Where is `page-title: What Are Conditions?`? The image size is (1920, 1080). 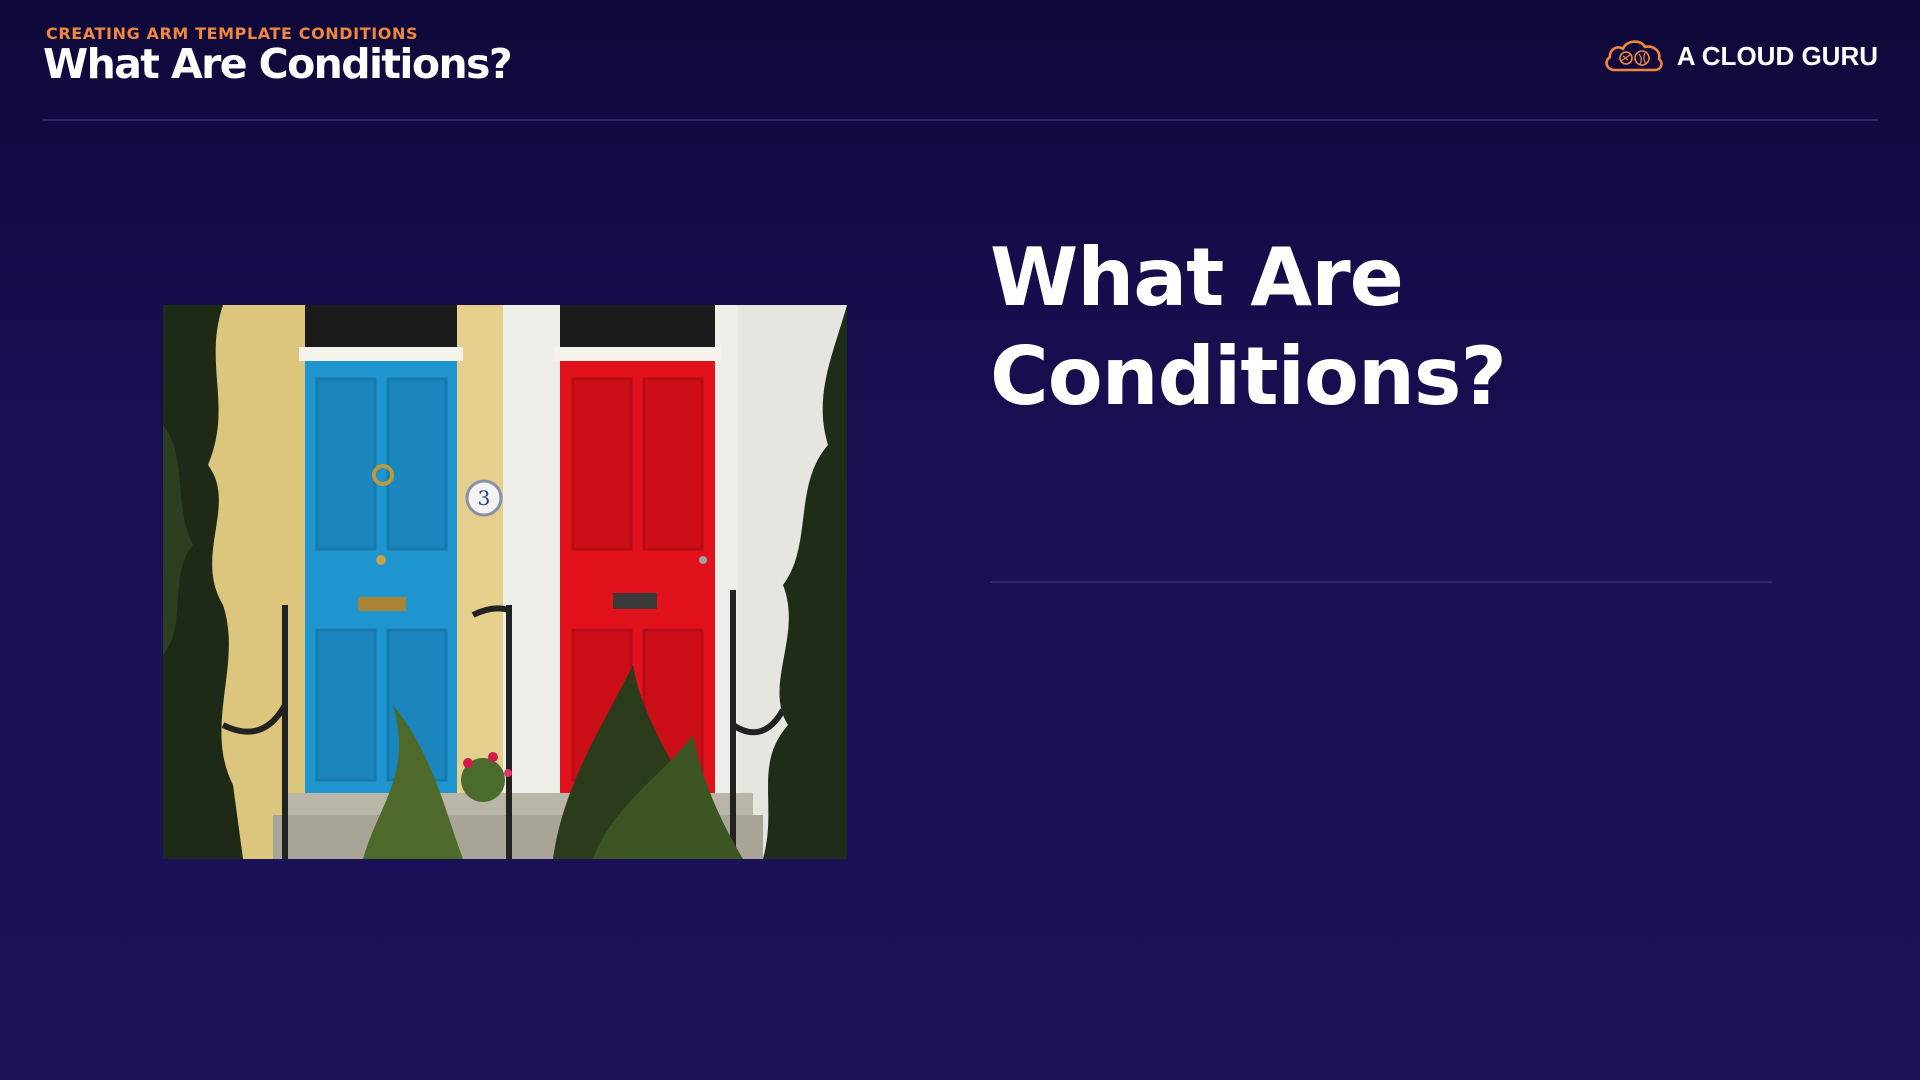
page-title: What Are Conditions? is located at coordinates (278, 64).